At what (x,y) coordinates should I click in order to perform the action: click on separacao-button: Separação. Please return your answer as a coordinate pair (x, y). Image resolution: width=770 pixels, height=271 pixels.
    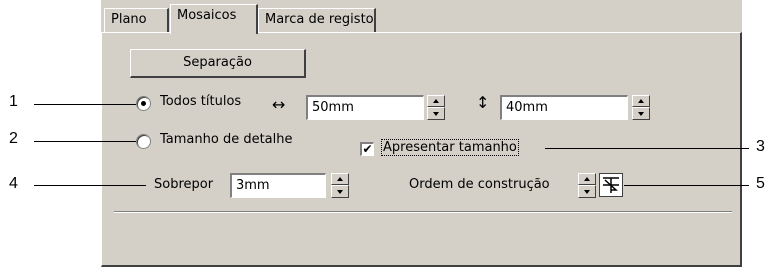
    Looking at the image, I should click on (218, 63).